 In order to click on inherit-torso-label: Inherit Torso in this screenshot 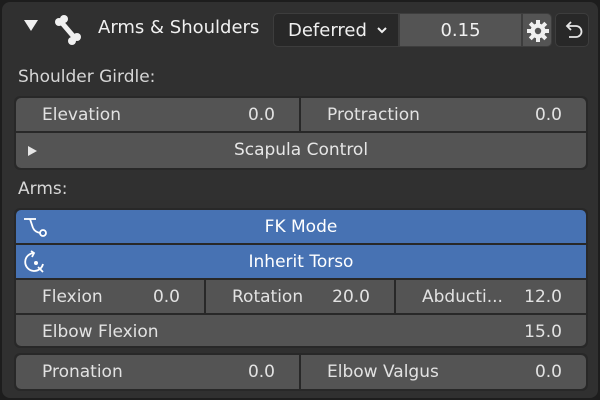, I will do `click(301, 262)`.